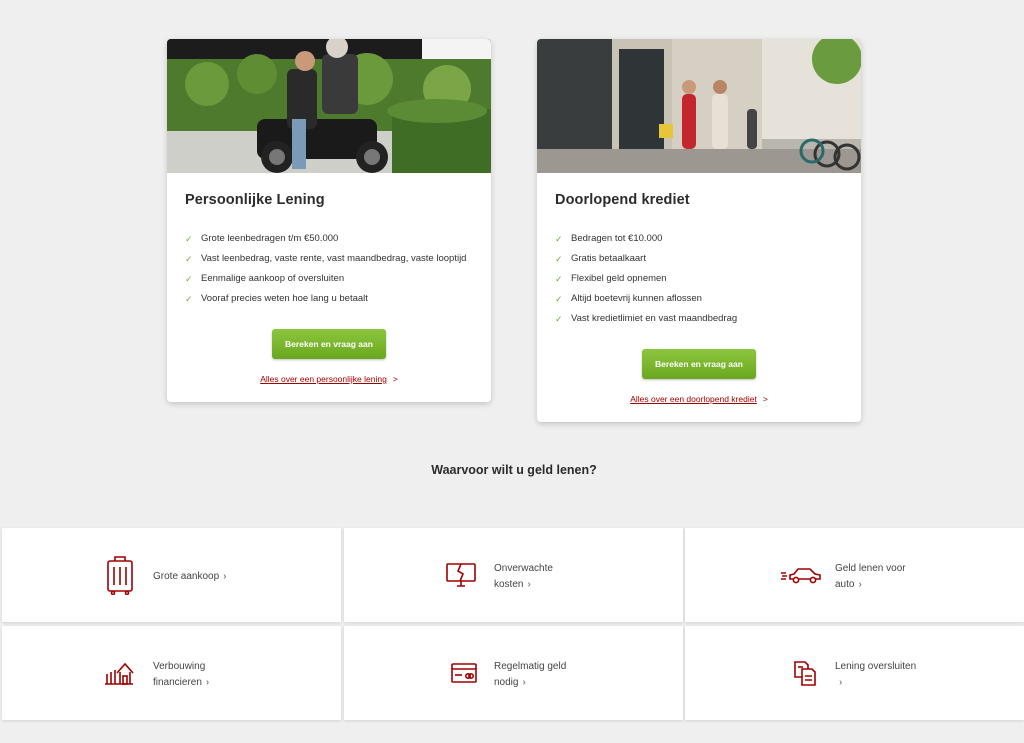  Describe the element at coordinates (464, 673) in the screenshot. I see `credit-card-icon` at that location.